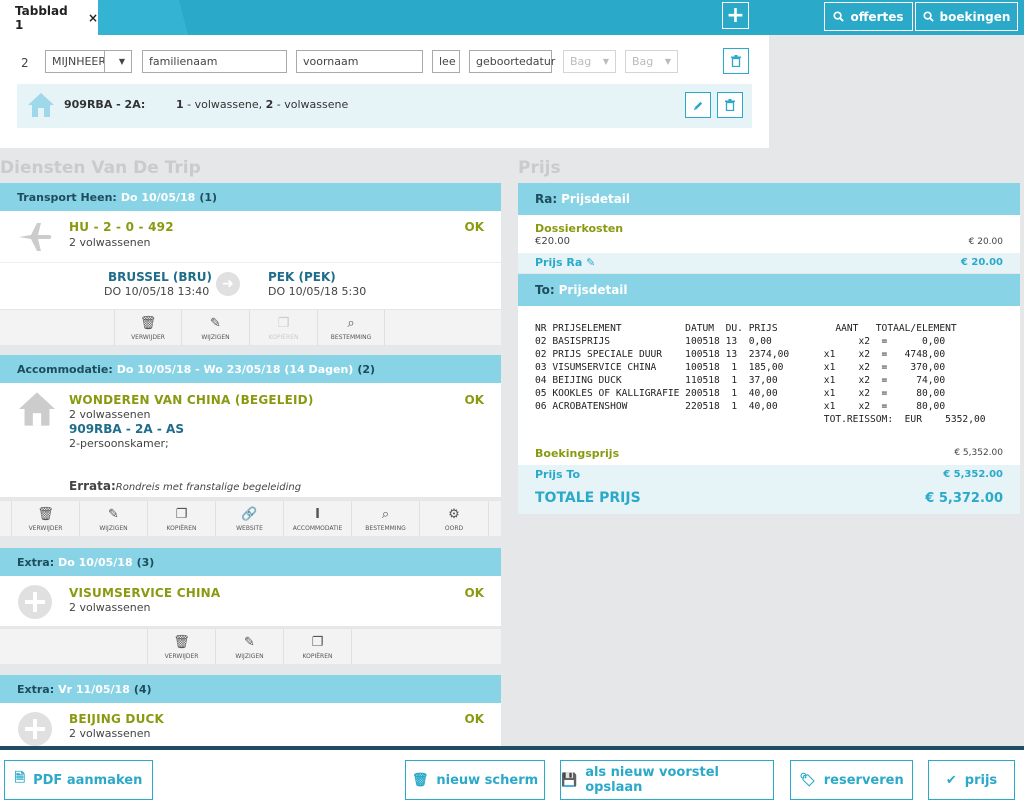  Describe the element at coordinates (317, 519) in the screenshot. I see `accommodatie-info-button: i accommodatie` at that location.